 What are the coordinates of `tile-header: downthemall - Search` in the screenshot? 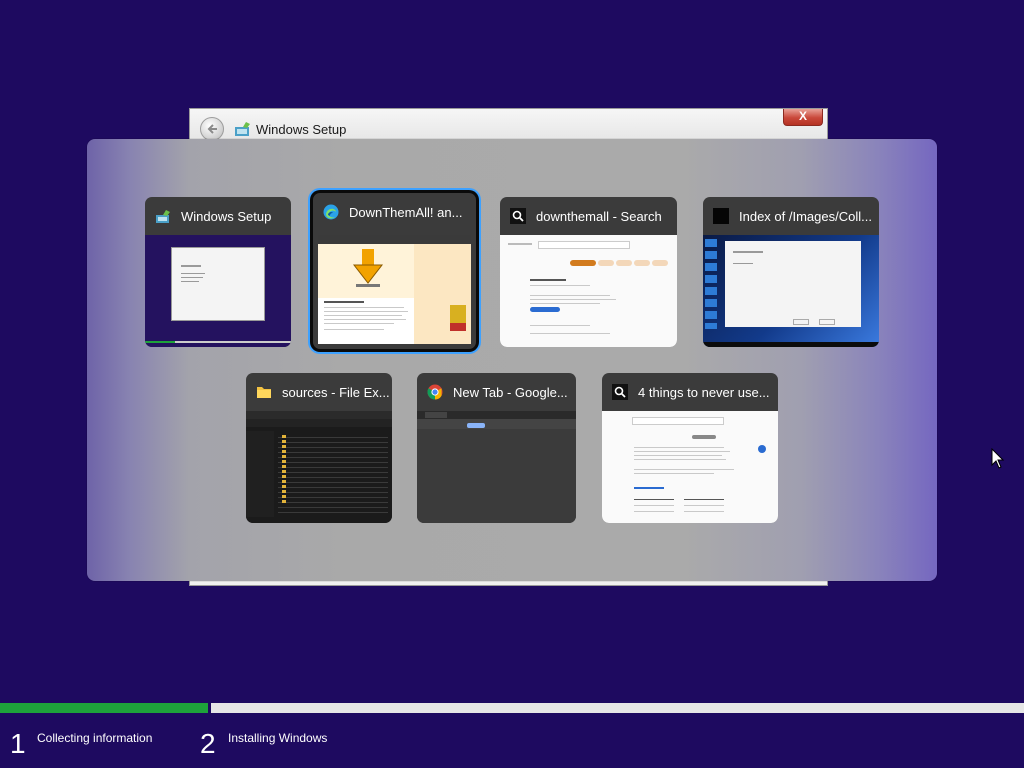 It's located at (588, 216).